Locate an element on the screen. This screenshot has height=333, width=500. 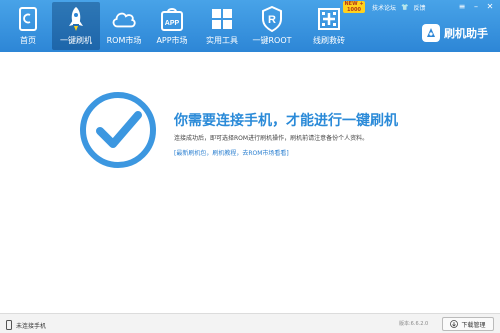
rocket-icon is located at coordinates (76, 19).